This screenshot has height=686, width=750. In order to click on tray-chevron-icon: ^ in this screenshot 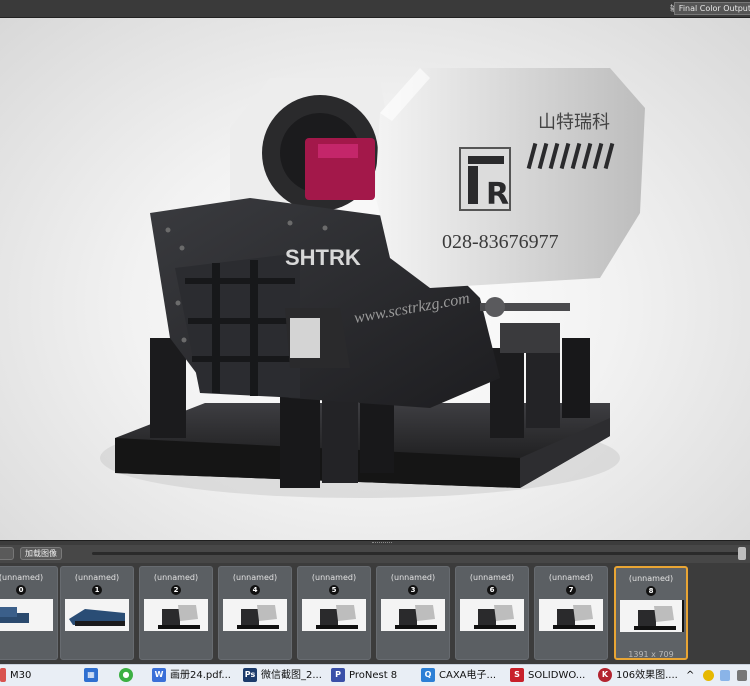, I will do `click(690, 676)`.